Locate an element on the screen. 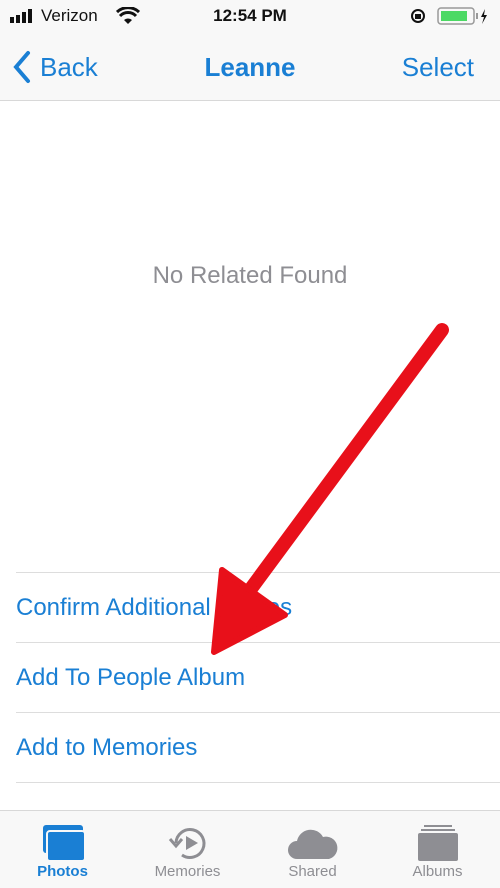 Image resolution: width=500 pixels, height=888 pixels. tab-bar: Photos Memories Shared Albums is located at coordinates (250, 849).